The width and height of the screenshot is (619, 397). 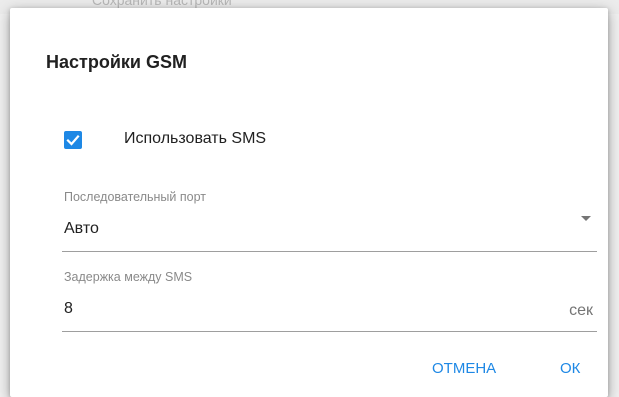 I want to click on use-sms-checkbox, so click(x=73, y=140).